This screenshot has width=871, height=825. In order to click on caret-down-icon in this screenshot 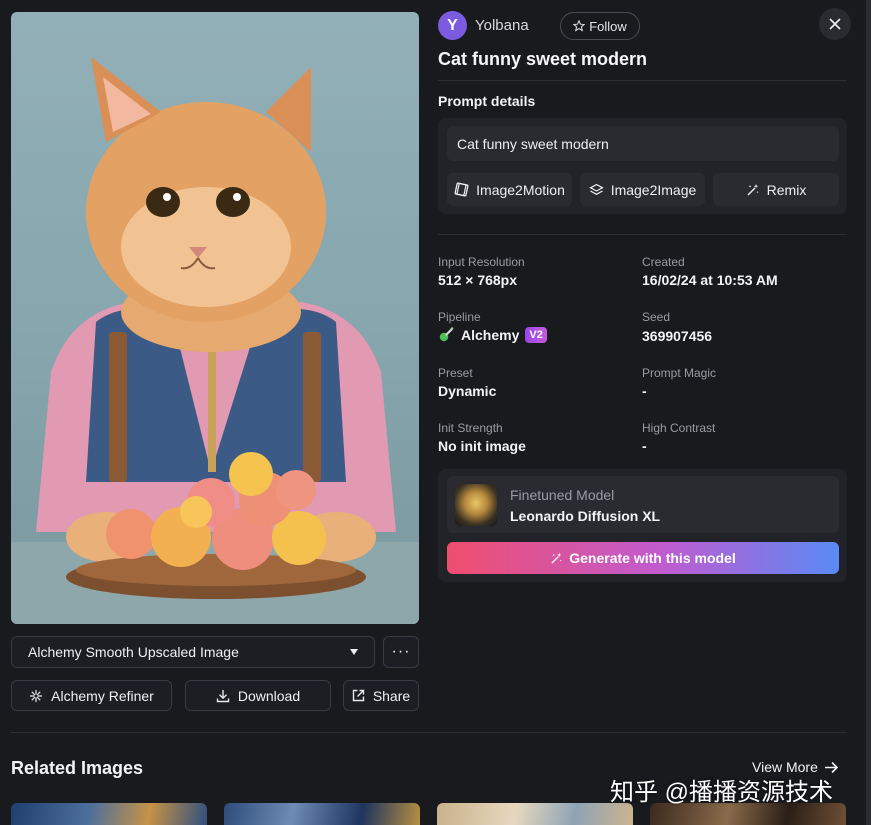, I will do `click(354, 652)`.